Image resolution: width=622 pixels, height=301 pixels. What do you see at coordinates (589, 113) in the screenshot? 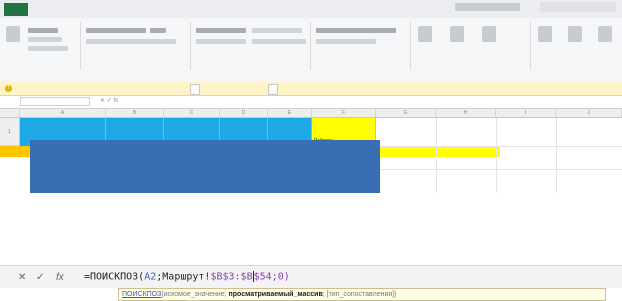
I see `column-header: J` at bounding box center [589, 113].